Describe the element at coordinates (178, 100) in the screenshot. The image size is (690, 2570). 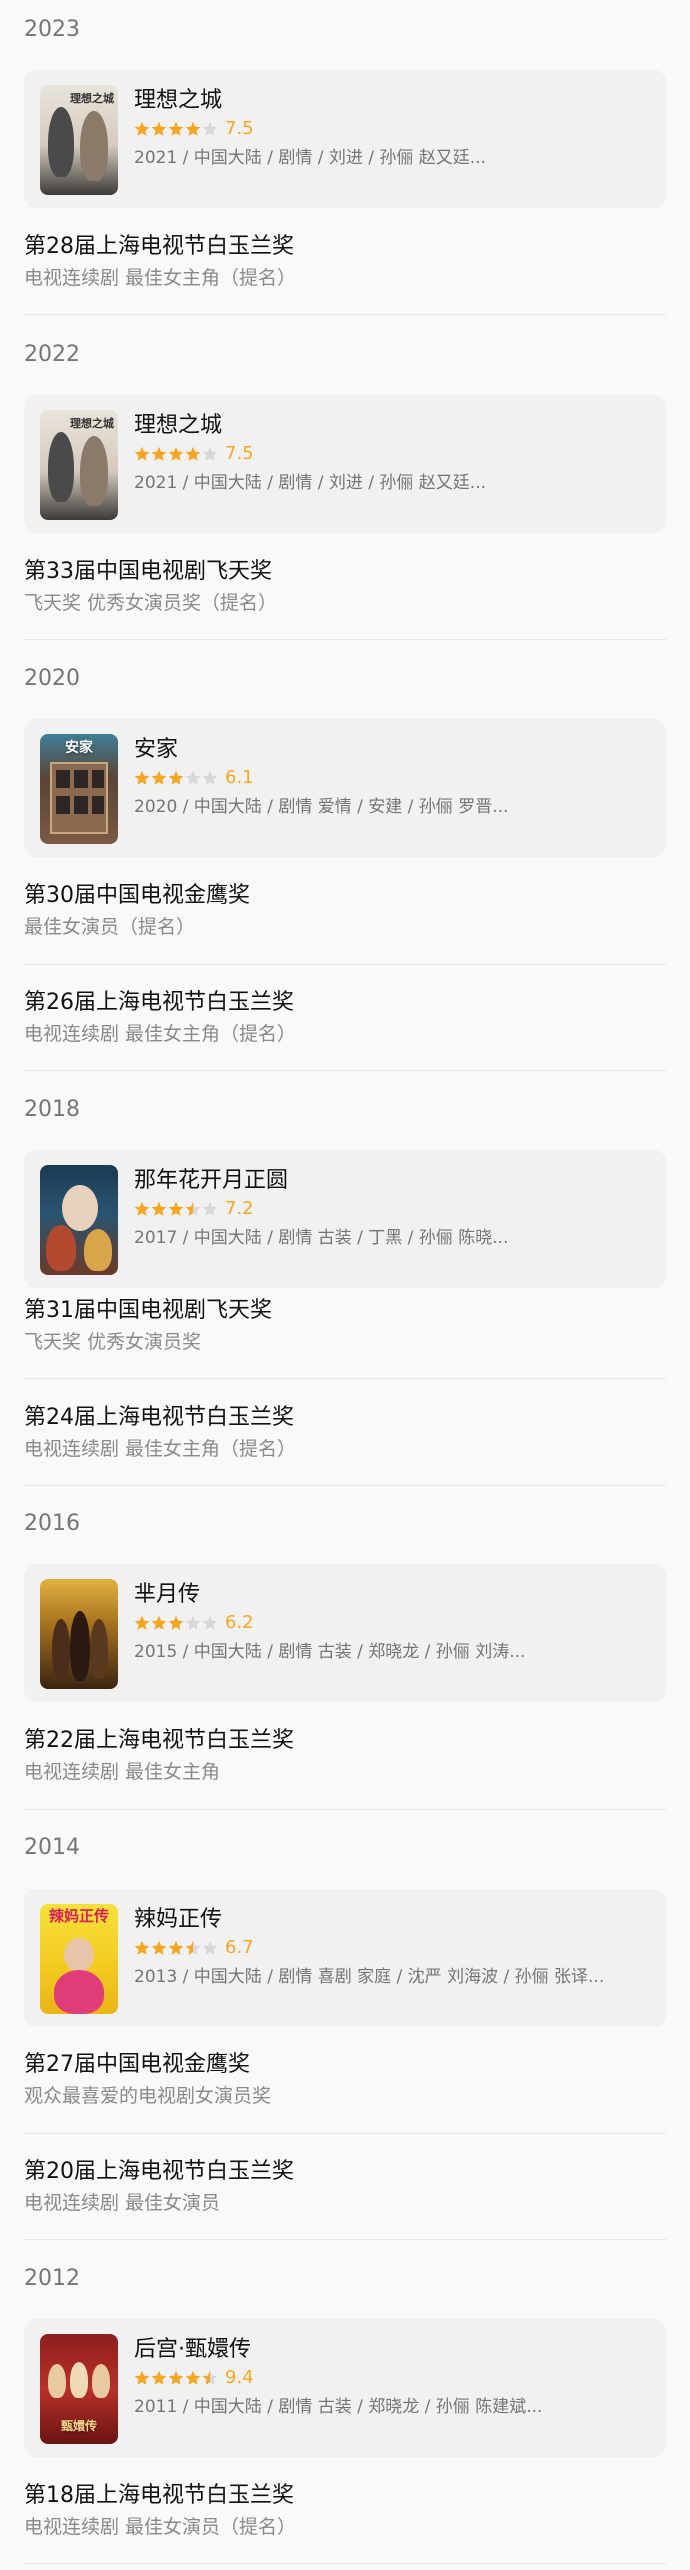
I see `movie-title: 理想之城` at that location.